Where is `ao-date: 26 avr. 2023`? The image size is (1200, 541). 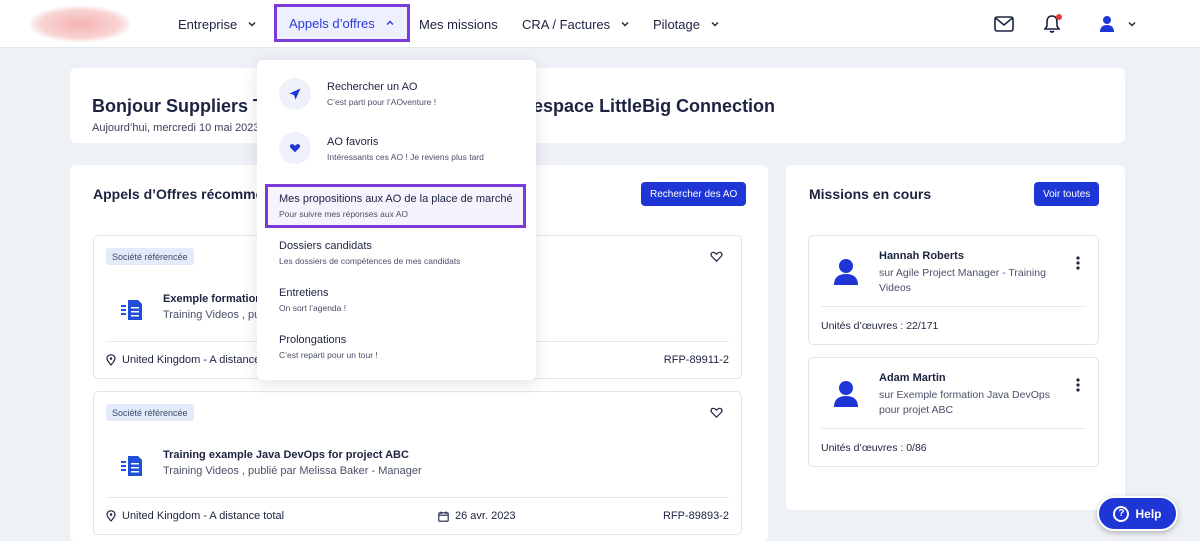 ao-date: 26 avr. 2023 is located at coordinates (477, 516).